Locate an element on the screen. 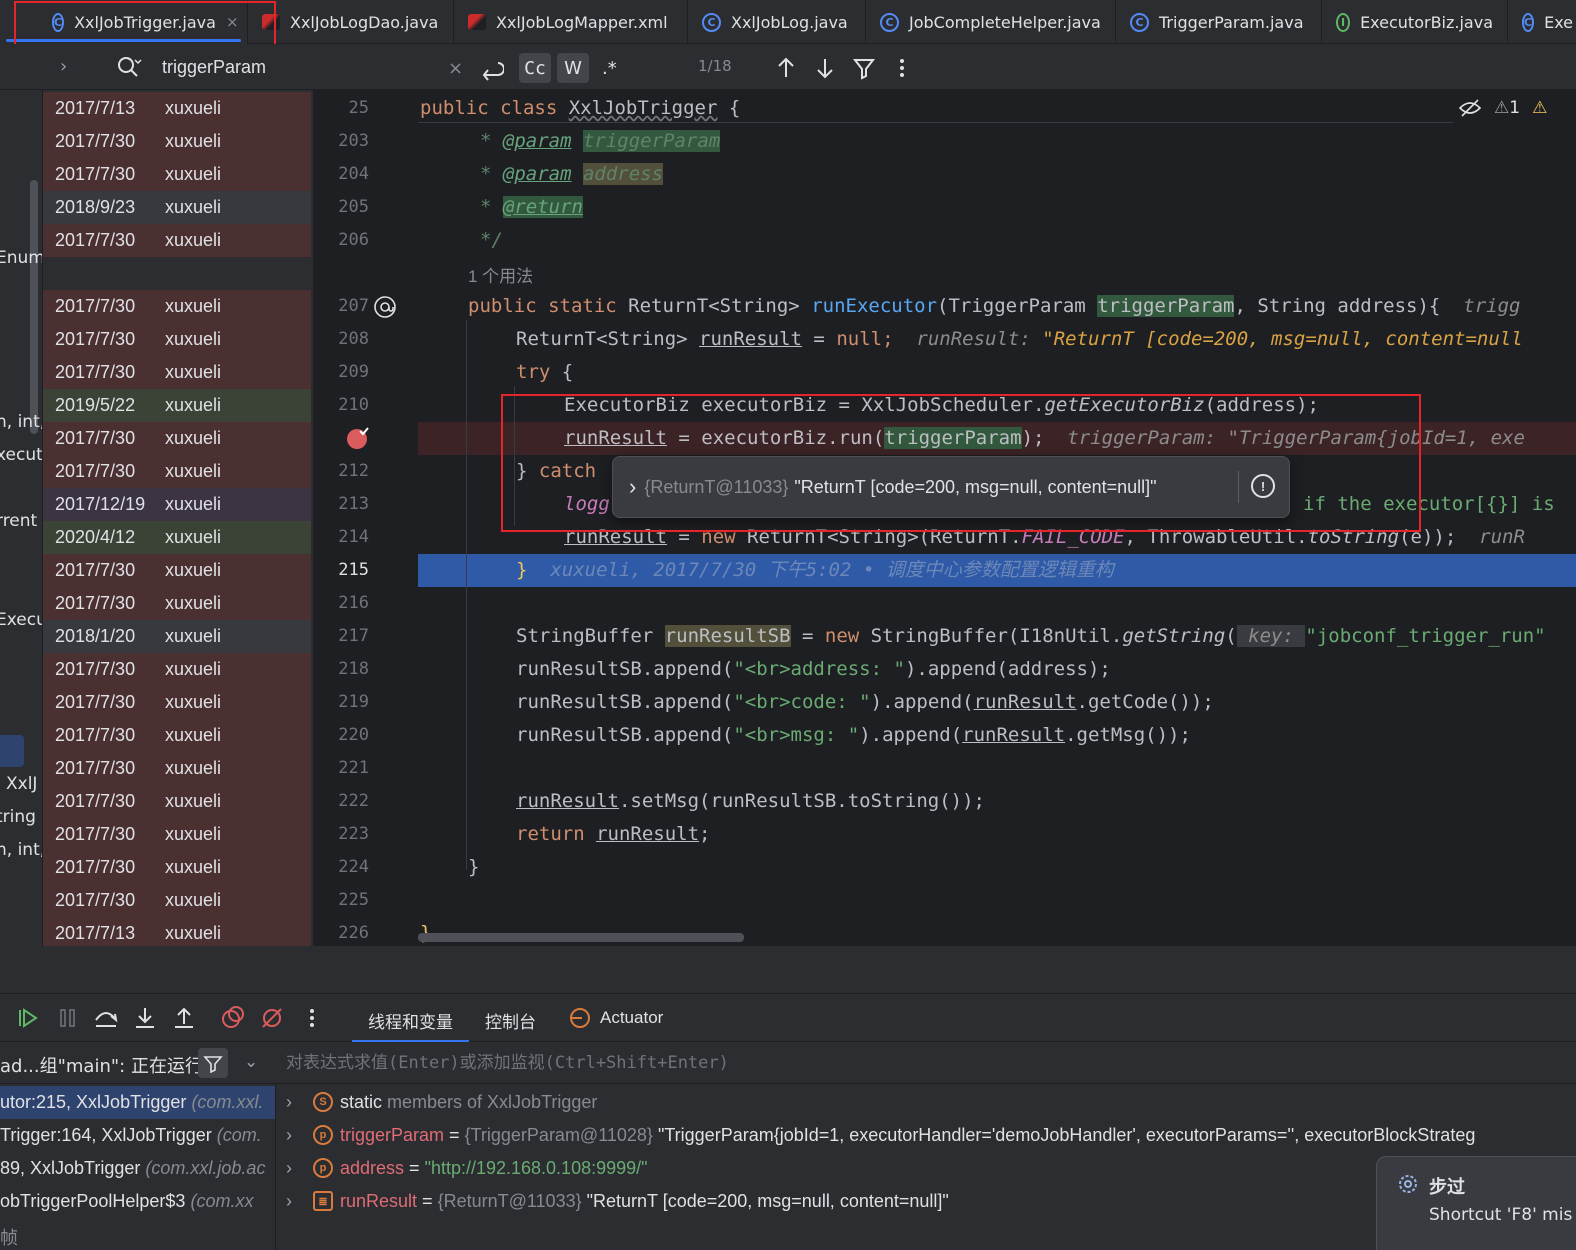 This screenshot has height=1250, width=1576. mute-breakpoints-icon is located at coordinates (272, 1018).